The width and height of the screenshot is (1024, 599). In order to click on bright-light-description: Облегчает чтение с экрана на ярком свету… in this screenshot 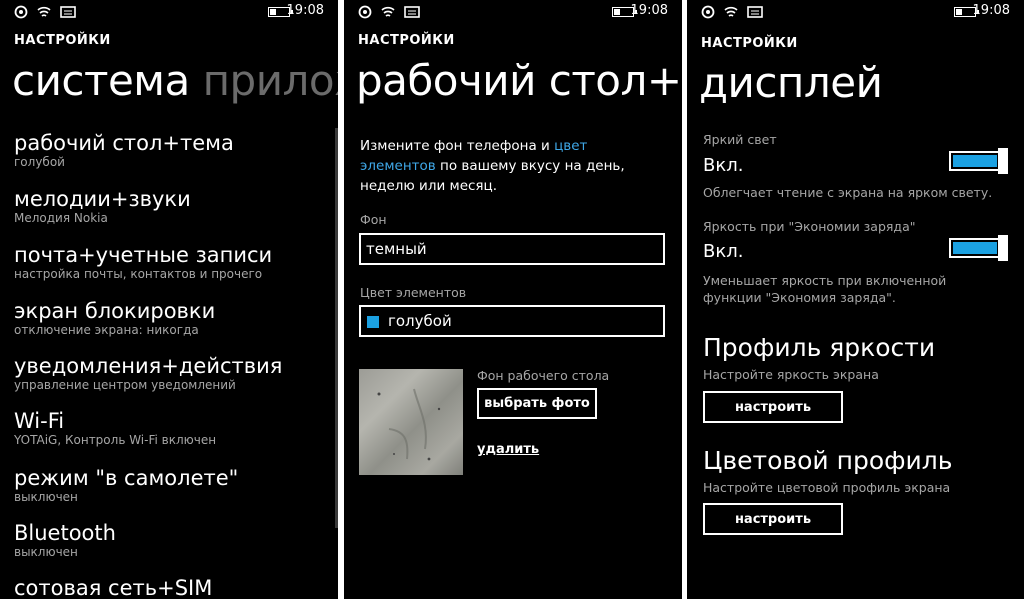, I will do `click(848, 192)`.